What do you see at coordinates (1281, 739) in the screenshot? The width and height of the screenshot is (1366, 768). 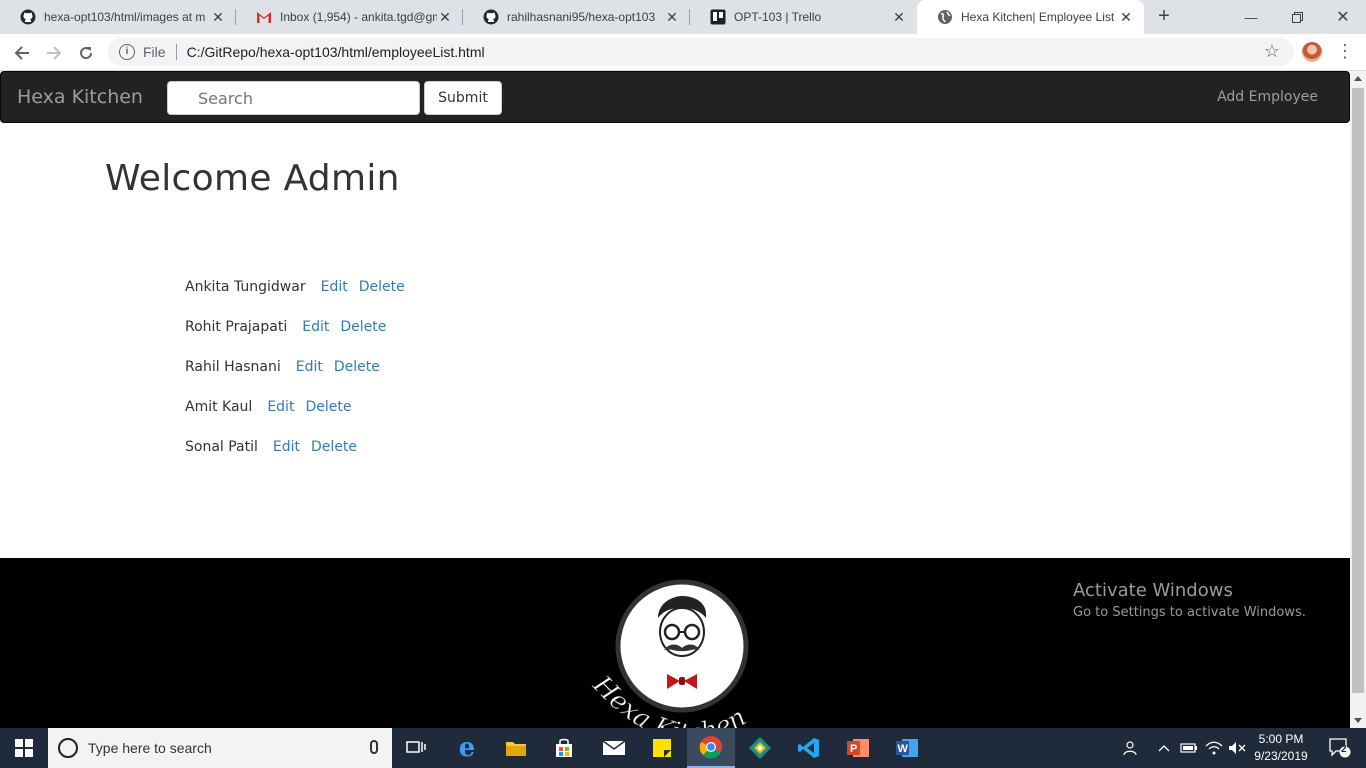 I see `clock-time: 5:00 PM` at bounding box center [1281, 739].